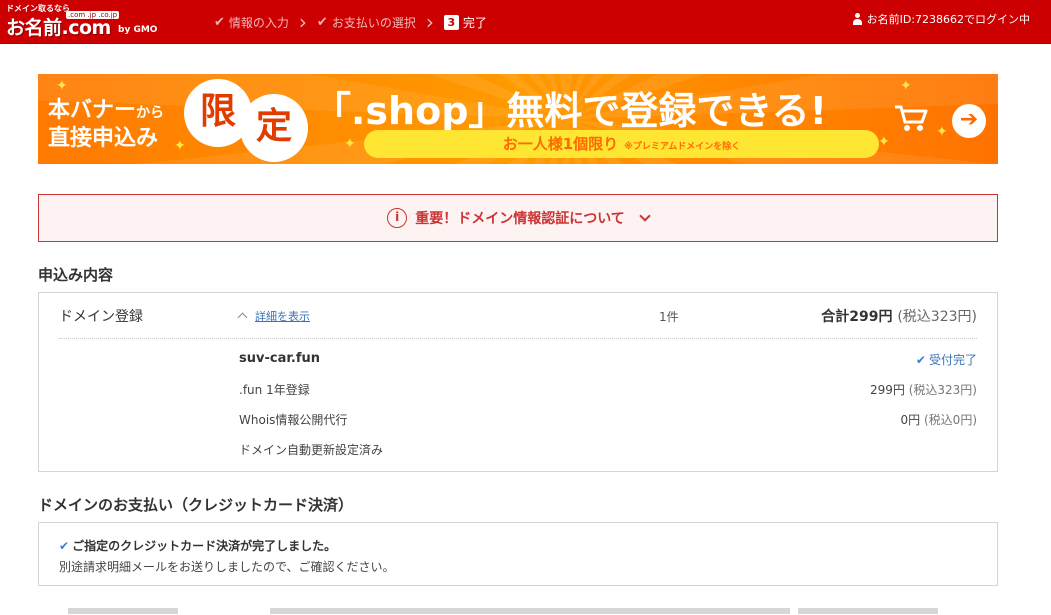 The image size is (1051, 615). Describe the element at coordinates (560, 144) in the screenshot. I see `banner-pill-text: お一人様1個限り` at that location.